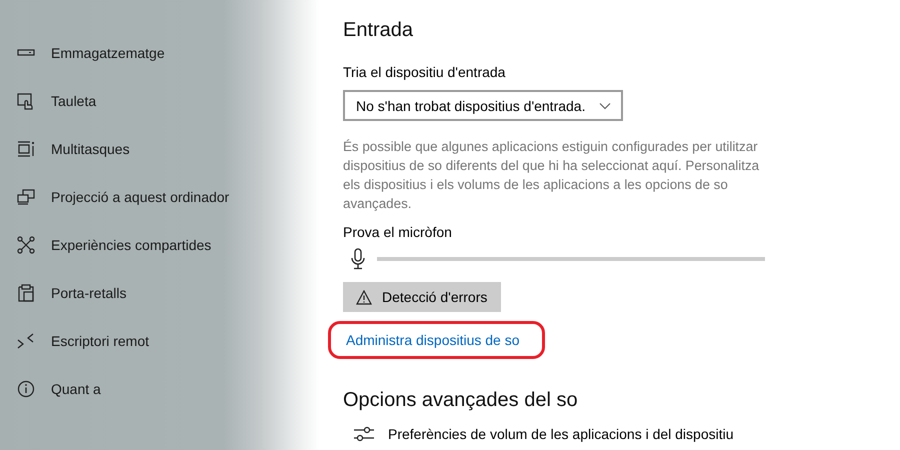 The image size is (900, 450). What do you see at coordinates (605, 106) in the screenshot?
I see `chevron-down-icon` at bounding box center [605, 106].